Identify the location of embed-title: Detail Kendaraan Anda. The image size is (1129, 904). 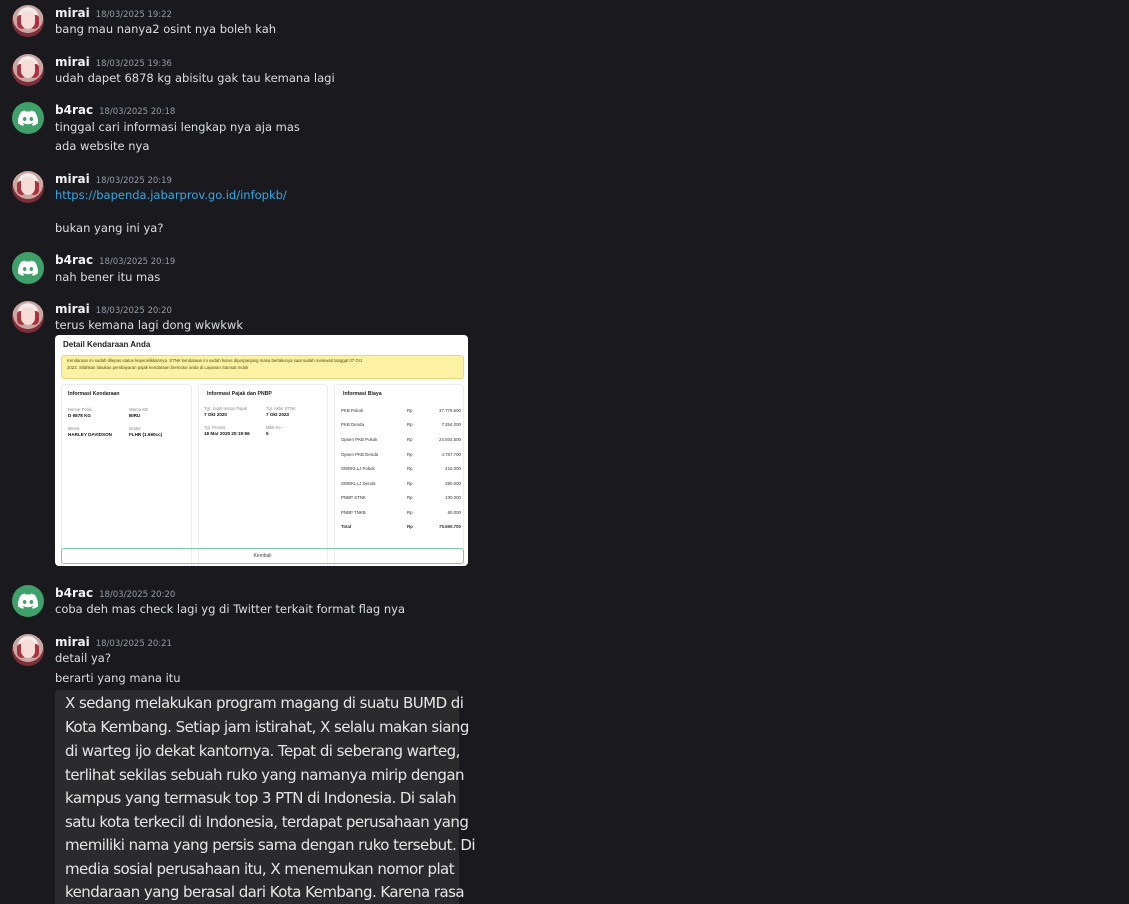
(107, 344).